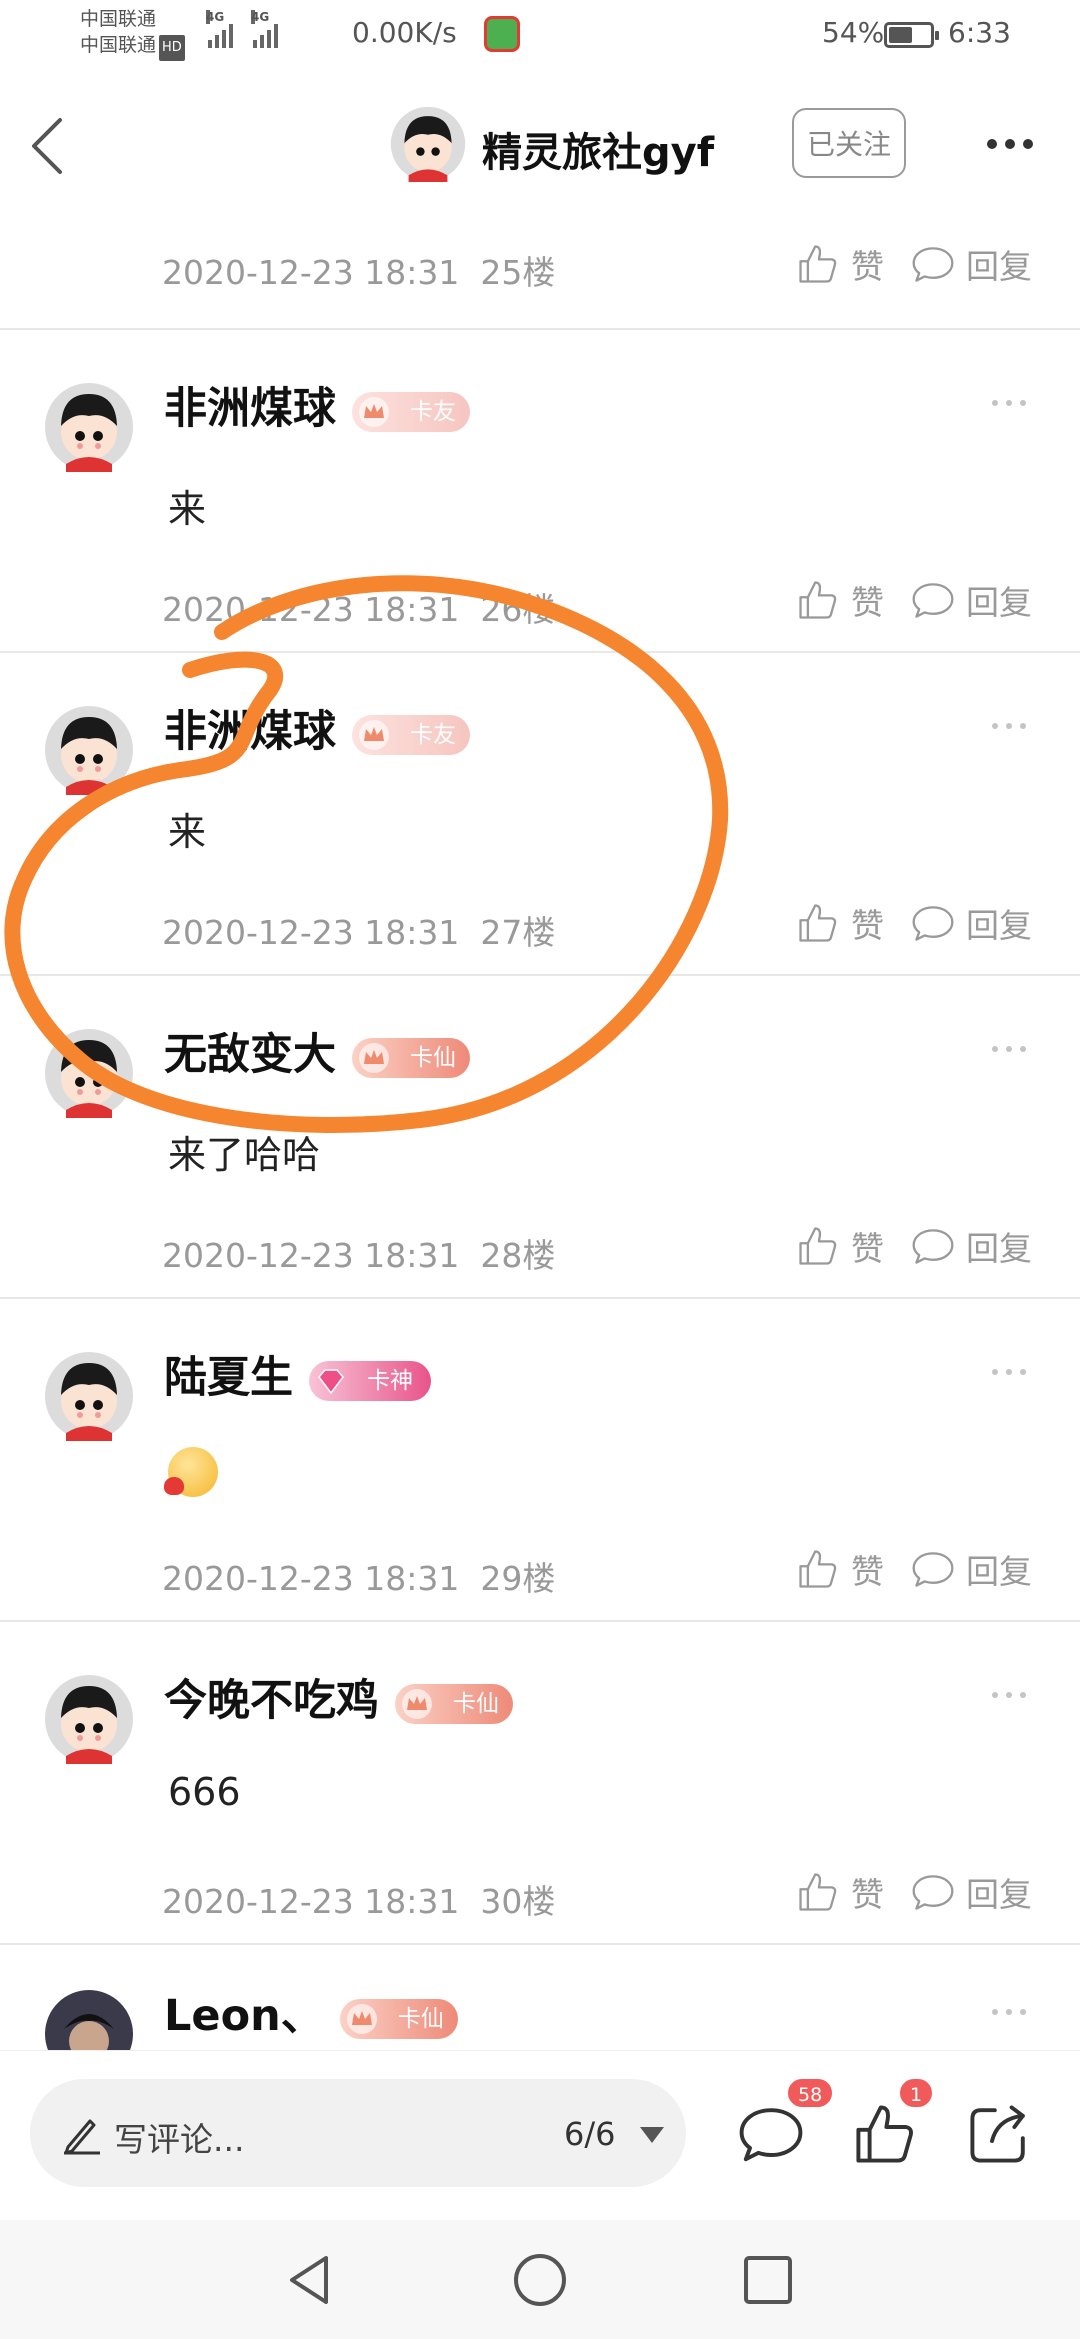 This screenshot has width=1080, height=2339. I want to click on comment-meta: 2020-12-23 18:31 27楼, so click(359, 932).